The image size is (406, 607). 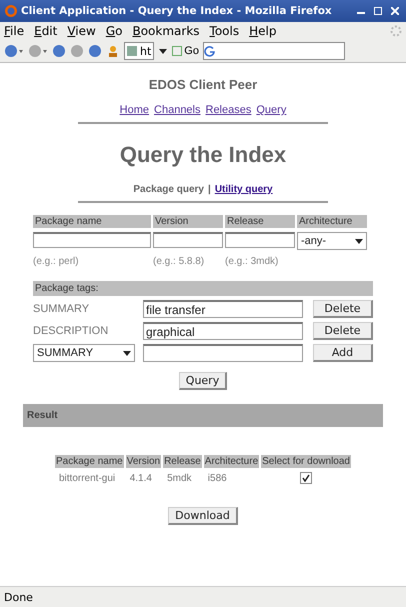 I want to click on bookmark-people-icon, so click(x=113, y=51).